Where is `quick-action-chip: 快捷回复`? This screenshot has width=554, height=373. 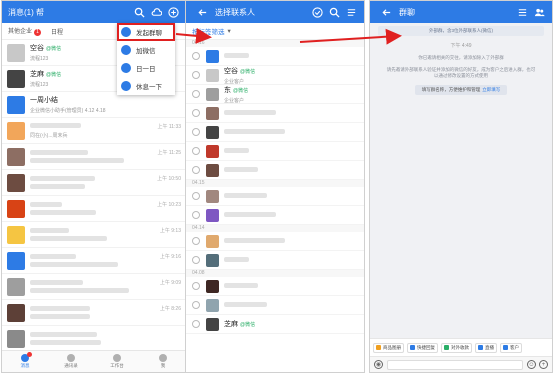 quick-action-chip: 快捷回复 is located at coordinates (422, 347).